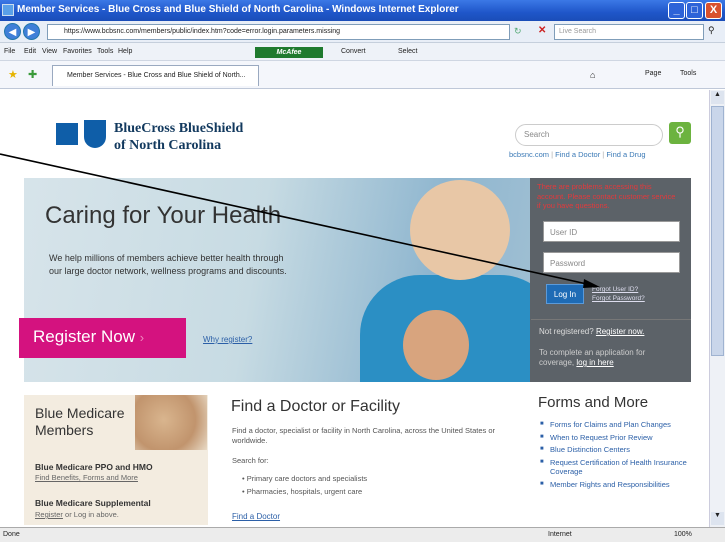 This screenshot has width=725, height=542. What do you see at coordinates (64, 430) in the screenshot?
I see `medicare-title-line2: Members` at bounding box center [64, 430].